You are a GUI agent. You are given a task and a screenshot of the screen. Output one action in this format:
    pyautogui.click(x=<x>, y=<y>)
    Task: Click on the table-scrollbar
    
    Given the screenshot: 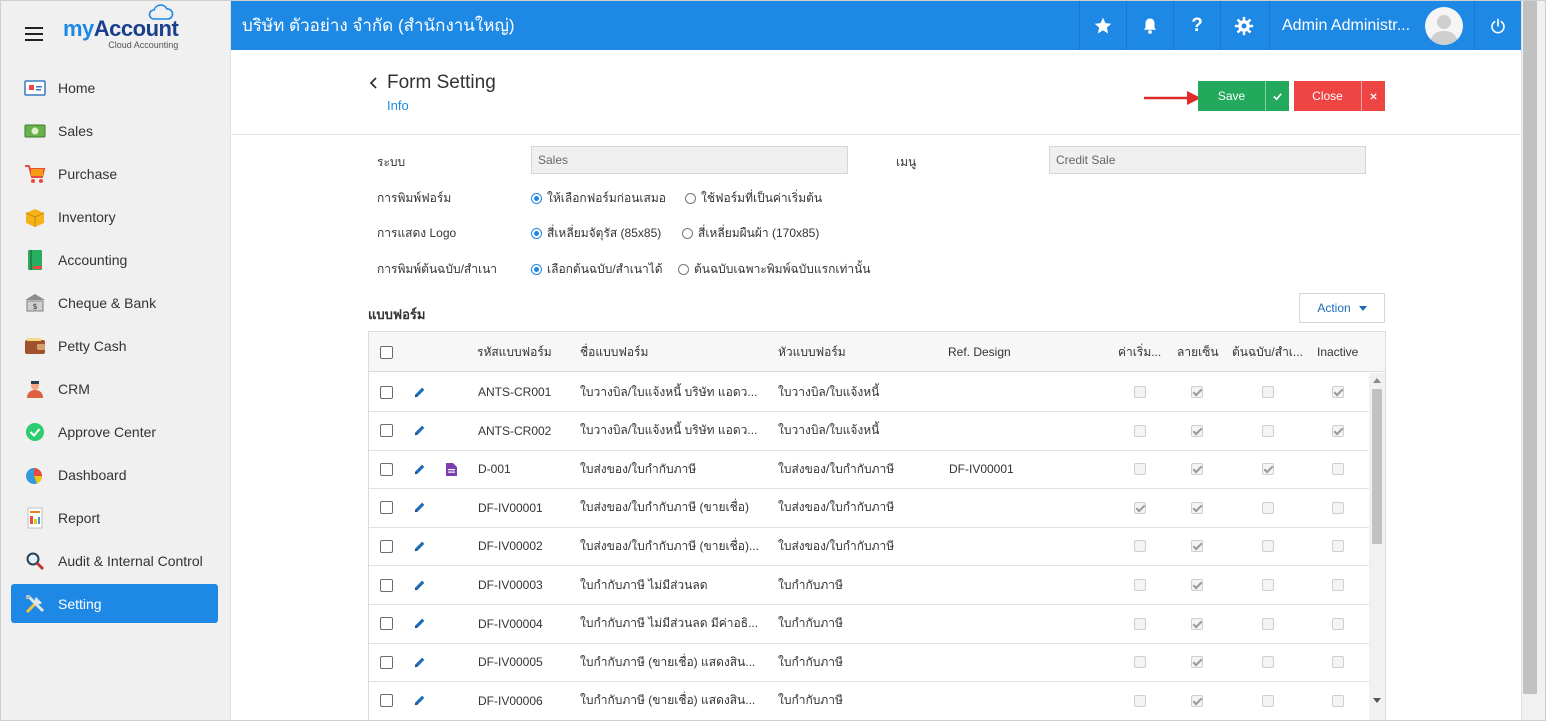 What is the action you would take?
    pyautogui.click(x=1377, y=546)
    